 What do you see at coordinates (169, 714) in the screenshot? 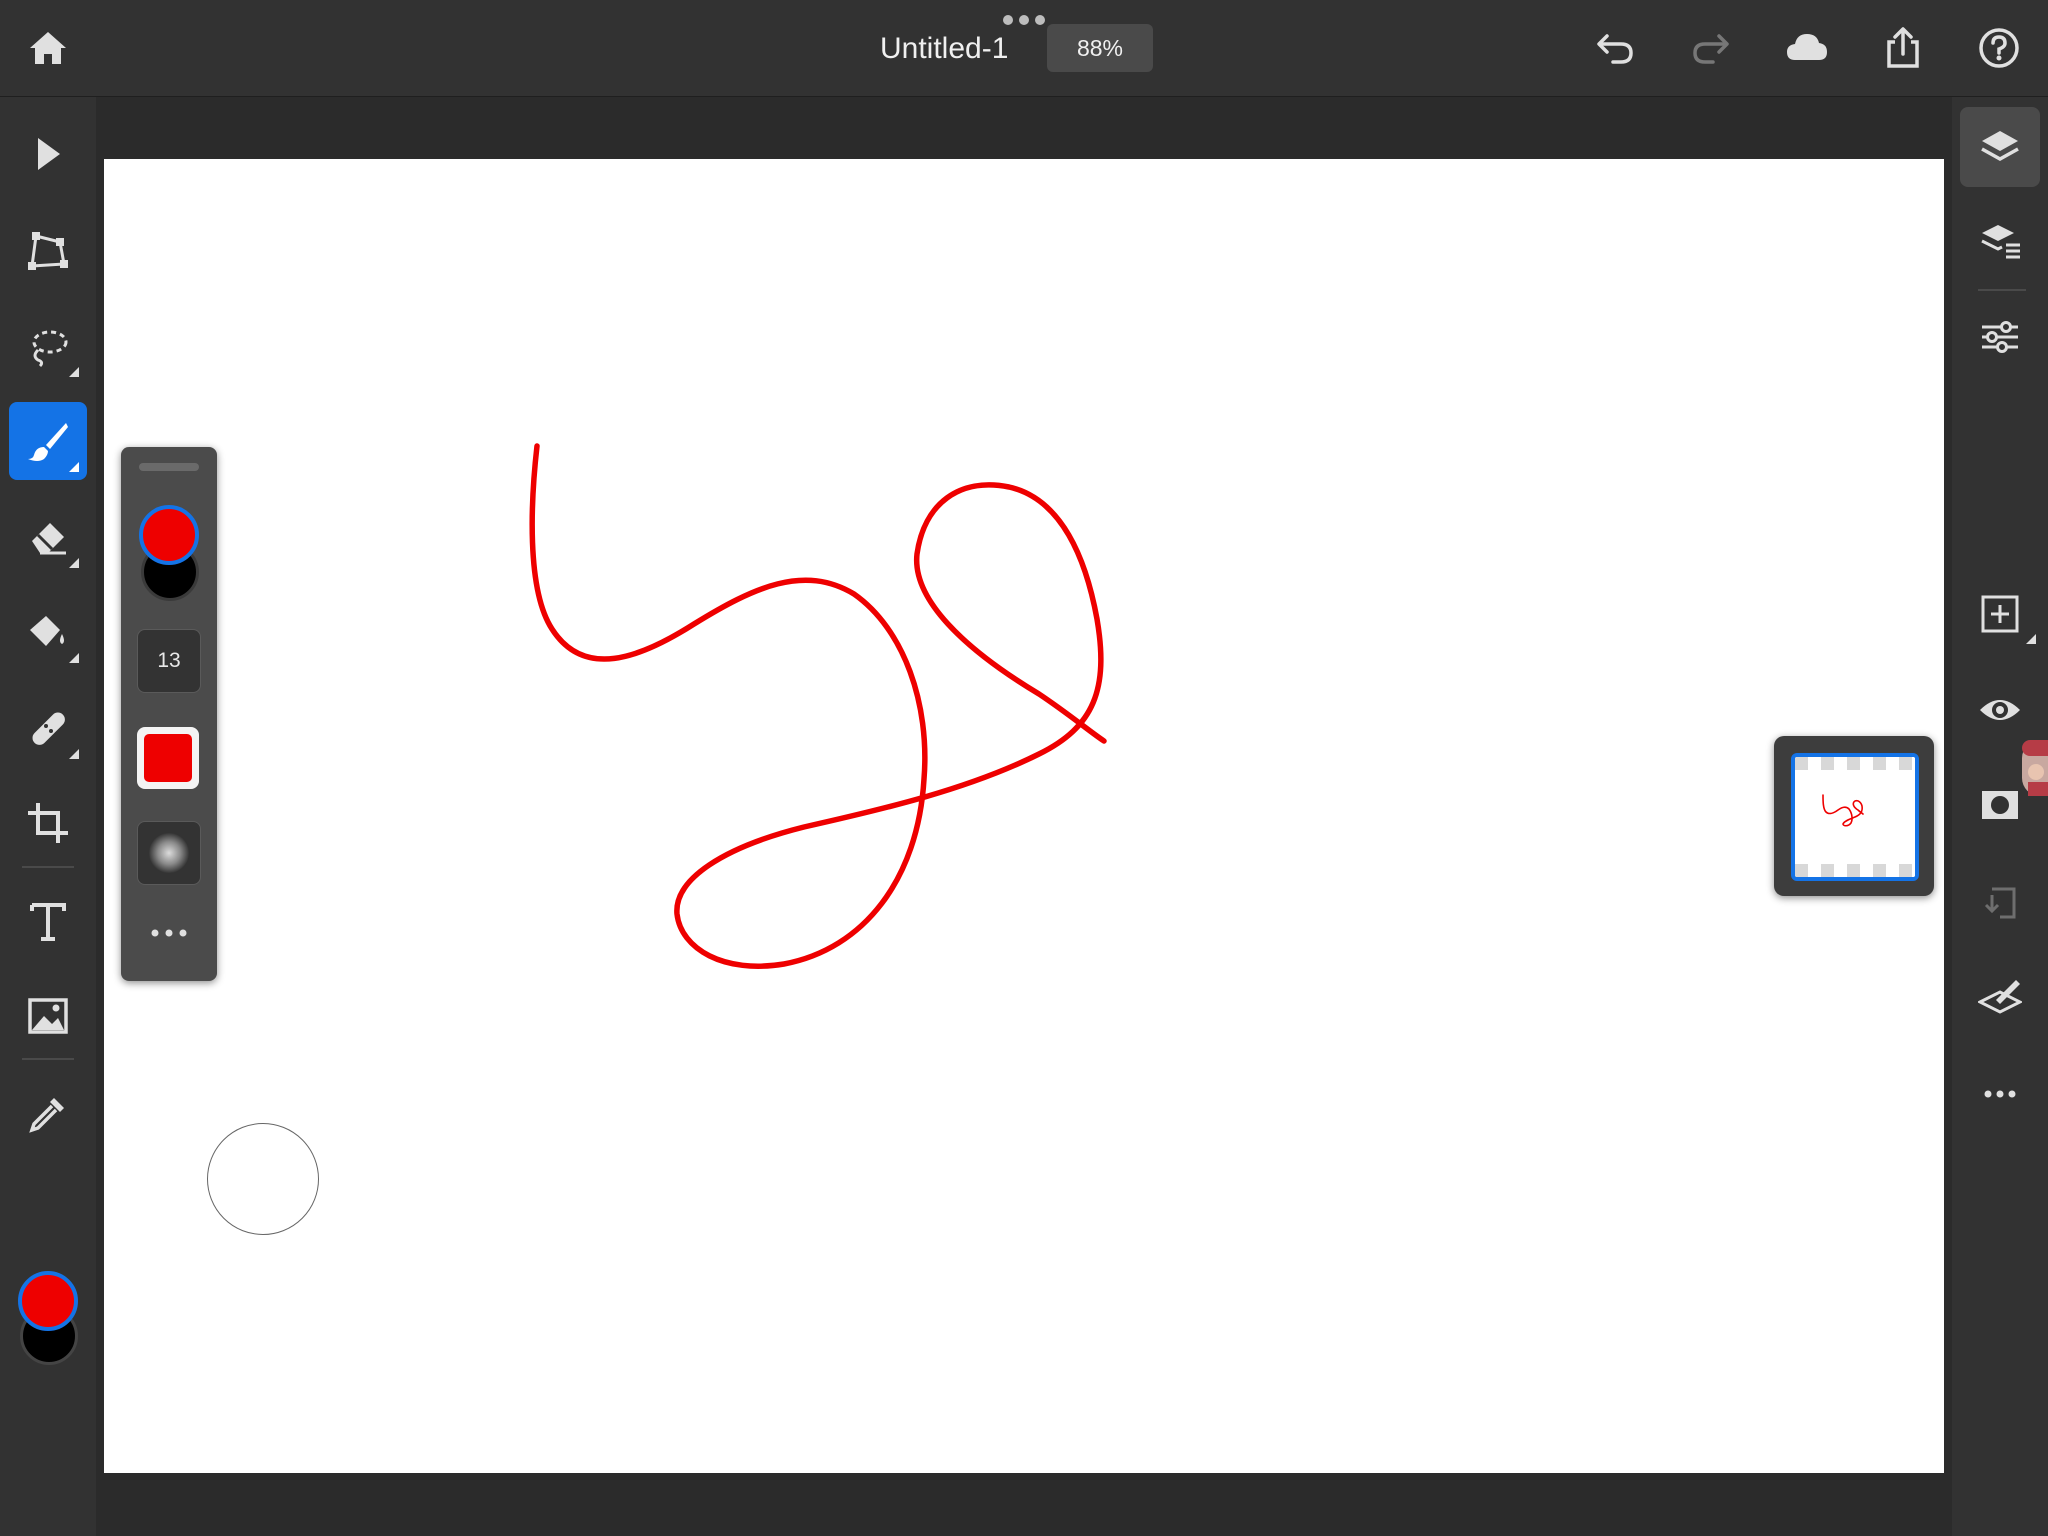
I see `brush-settings-panel: 13` at bounding box center [169, 714].